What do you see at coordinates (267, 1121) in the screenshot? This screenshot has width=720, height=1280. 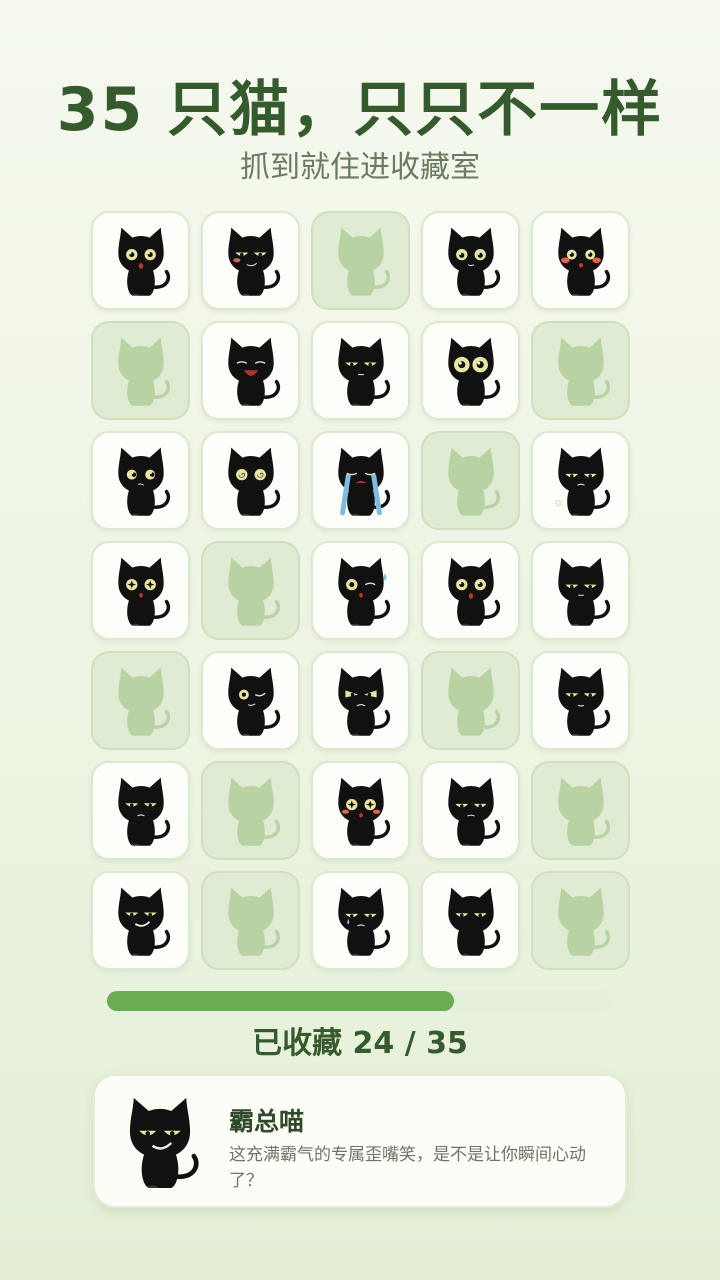 I see `featured-cat-name: 霸总喵` at bounding box center [267, 1121].